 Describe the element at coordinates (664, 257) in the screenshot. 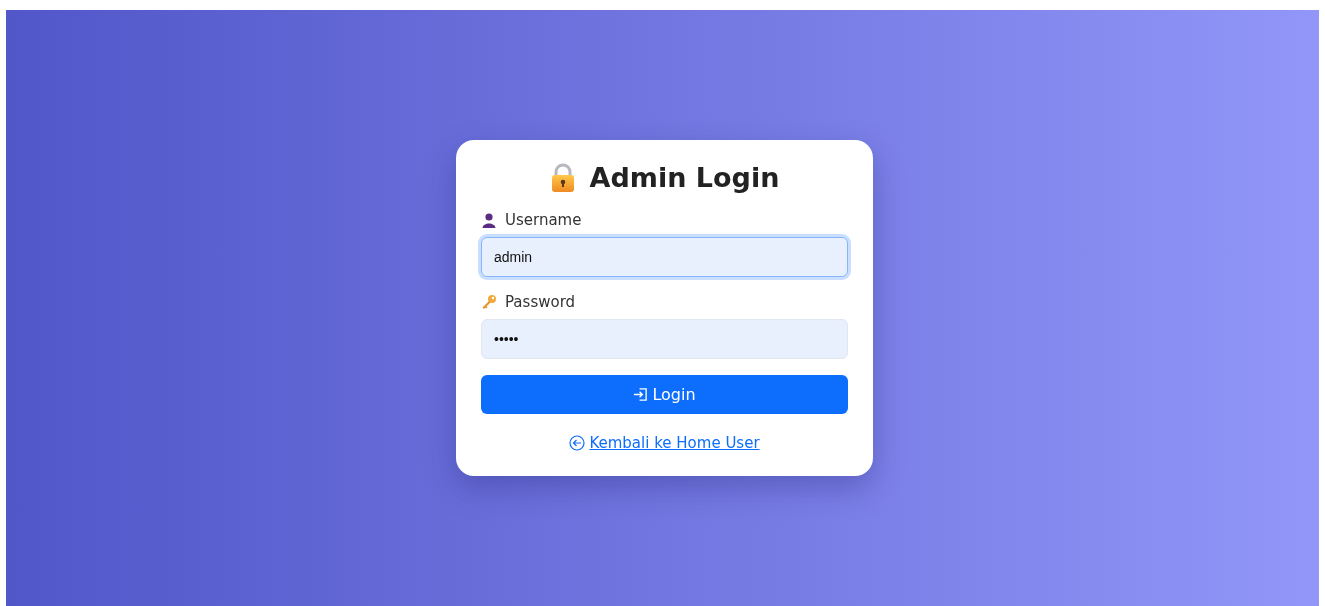

I see `username-field: admin` at that location.